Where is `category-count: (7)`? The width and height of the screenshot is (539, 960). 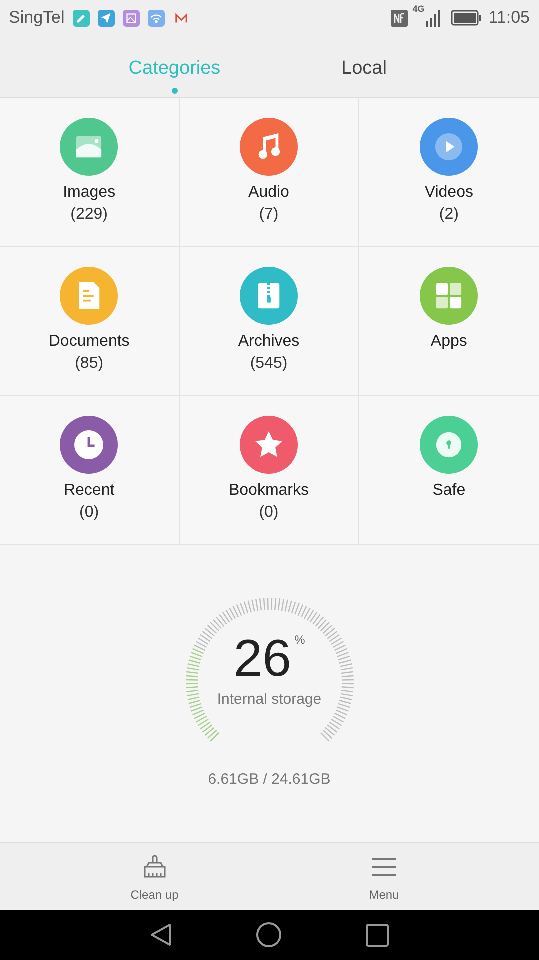
category-count: (7) is located at coordinates (269, 215).